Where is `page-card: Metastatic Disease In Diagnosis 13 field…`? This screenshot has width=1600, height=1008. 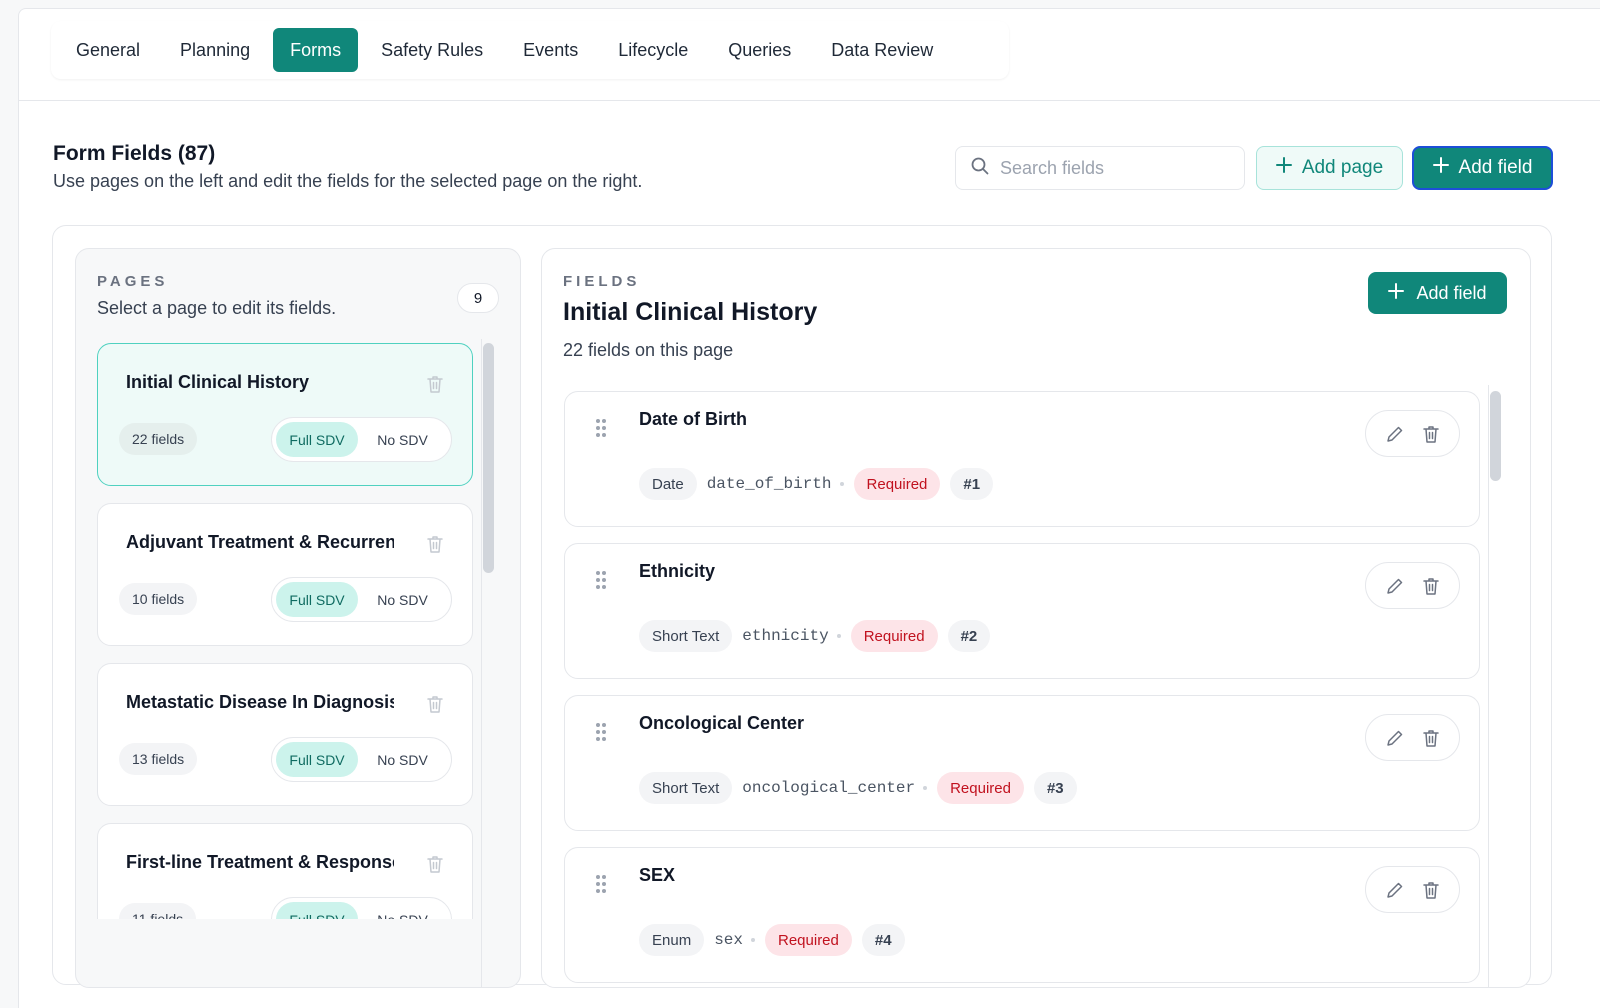 page-card: Metastatic Disease In Diagnosis 13 field… is located at coordinates (285, 734).